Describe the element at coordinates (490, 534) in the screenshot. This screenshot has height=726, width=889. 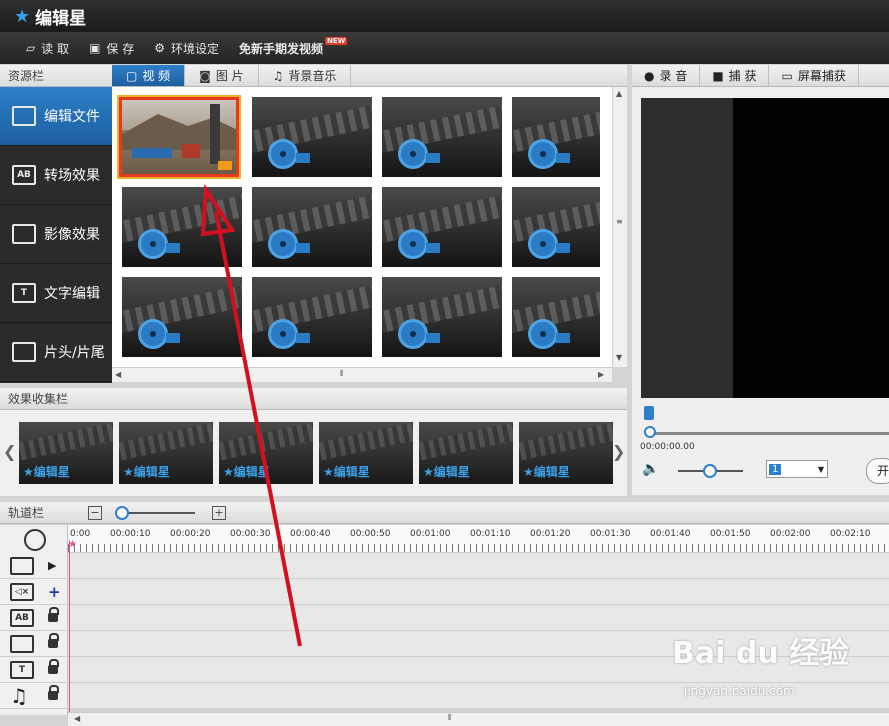
I see `ruler-label: 00:01:10` at that location.